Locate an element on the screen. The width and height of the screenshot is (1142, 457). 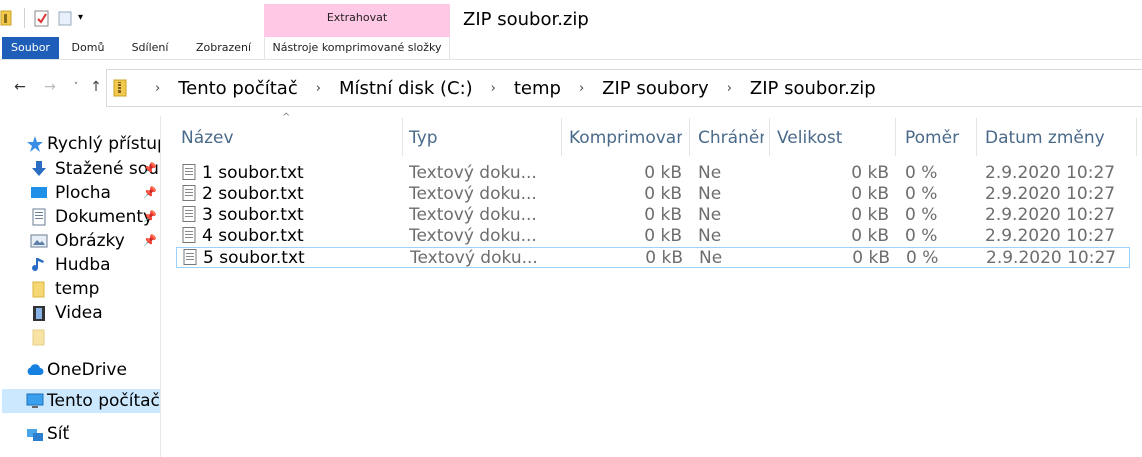
sidebar-item-this-pc: Tento počítač is located at coordinates (81, 401).